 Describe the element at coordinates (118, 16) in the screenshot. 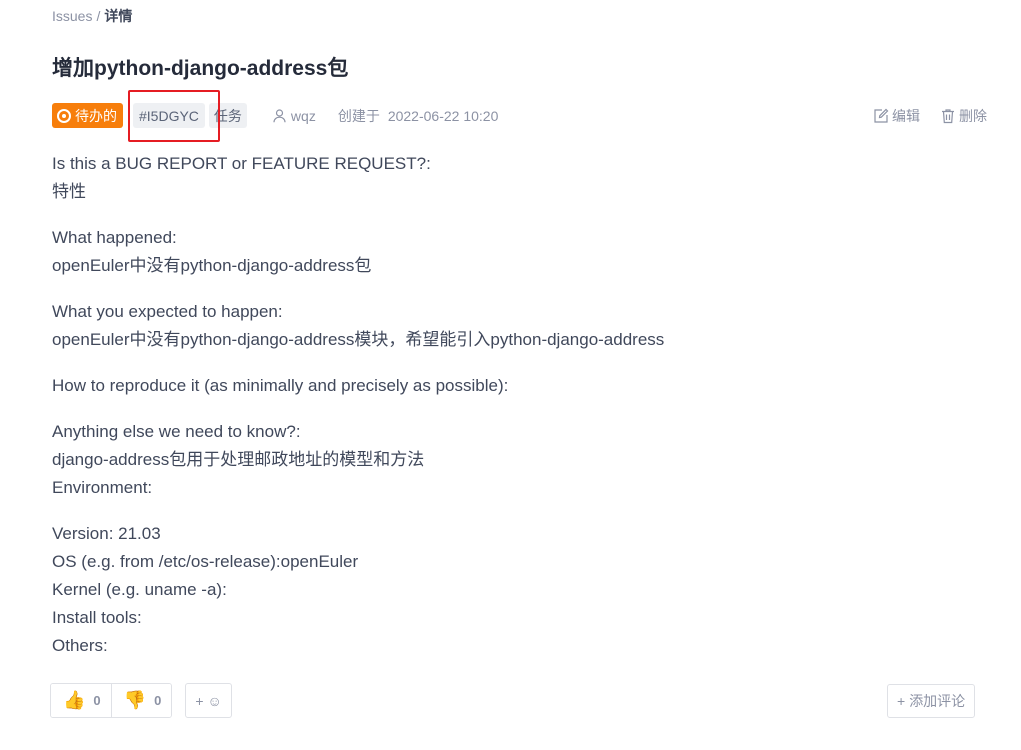

I see `breadcrumb-current: 详情` at that location.